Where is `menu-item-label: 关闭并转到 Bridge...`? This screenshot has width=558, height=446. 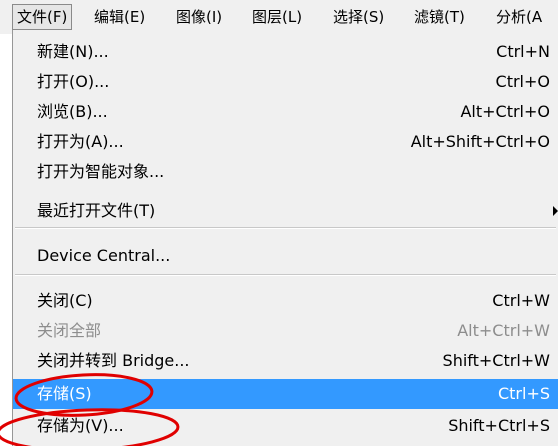
menu-item-label: 关闭并转到 Bridge... is located at coordinates (113, 360).